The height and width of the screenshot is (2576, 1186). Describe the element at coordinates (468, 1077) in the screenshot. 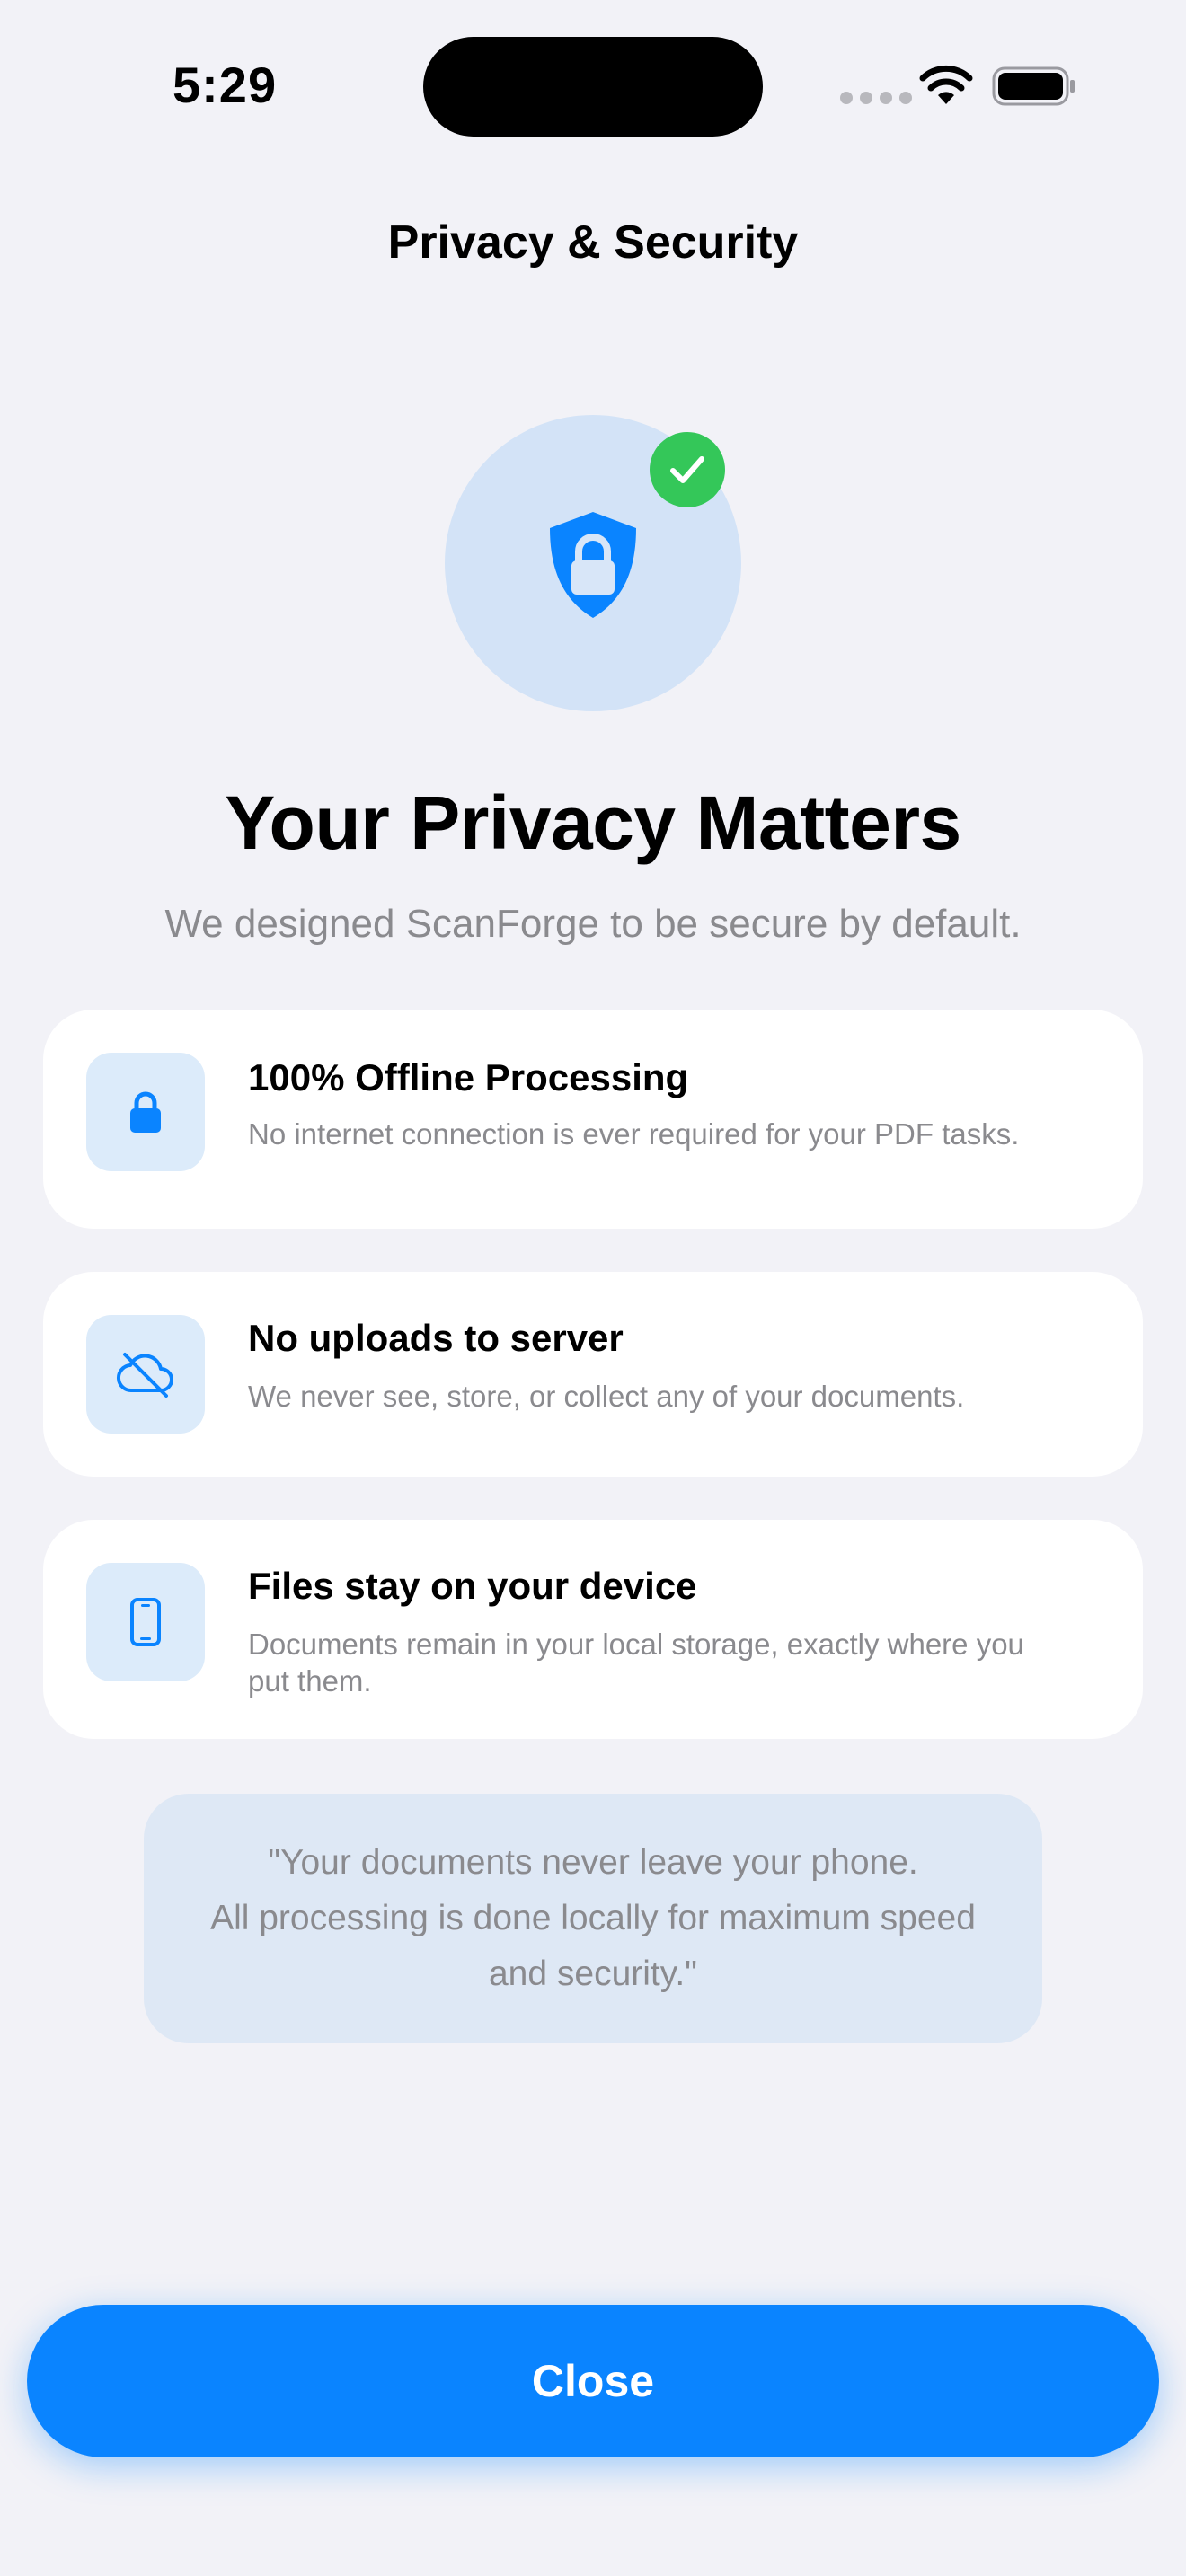

I see `feature-title: 100% Offline Processing` at that location.